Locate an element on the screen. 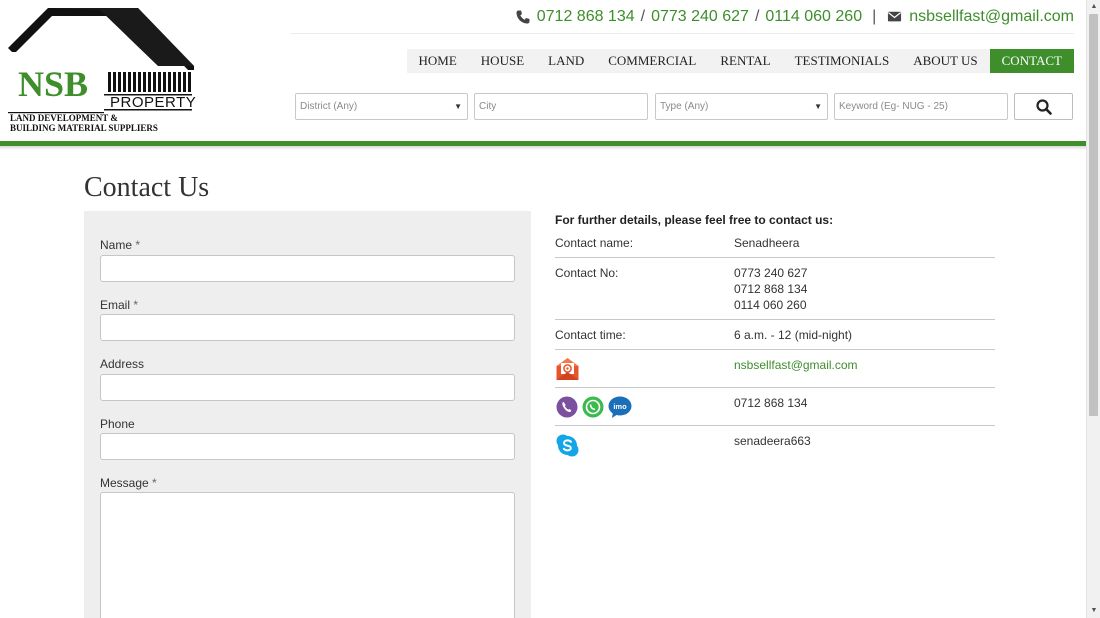 Image resolution: width=1100 pixels, height=618 pixels. contact-number-2: 0712 868 134 is located at coordinates (770, 289).